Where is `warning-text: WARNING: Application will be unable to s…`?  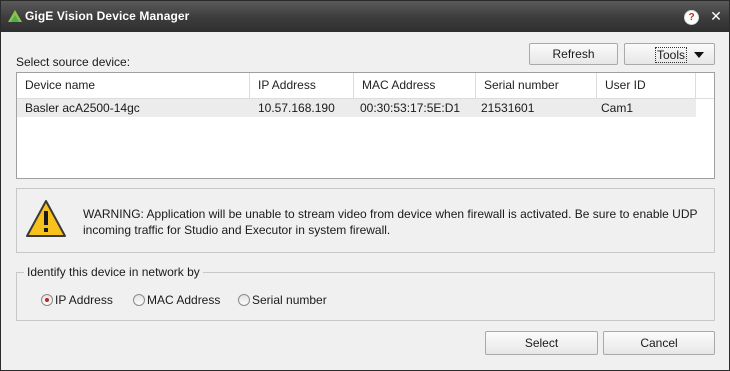 warning-text: WARNING: Application will be unable to s… is located at coordinates (390, 222).